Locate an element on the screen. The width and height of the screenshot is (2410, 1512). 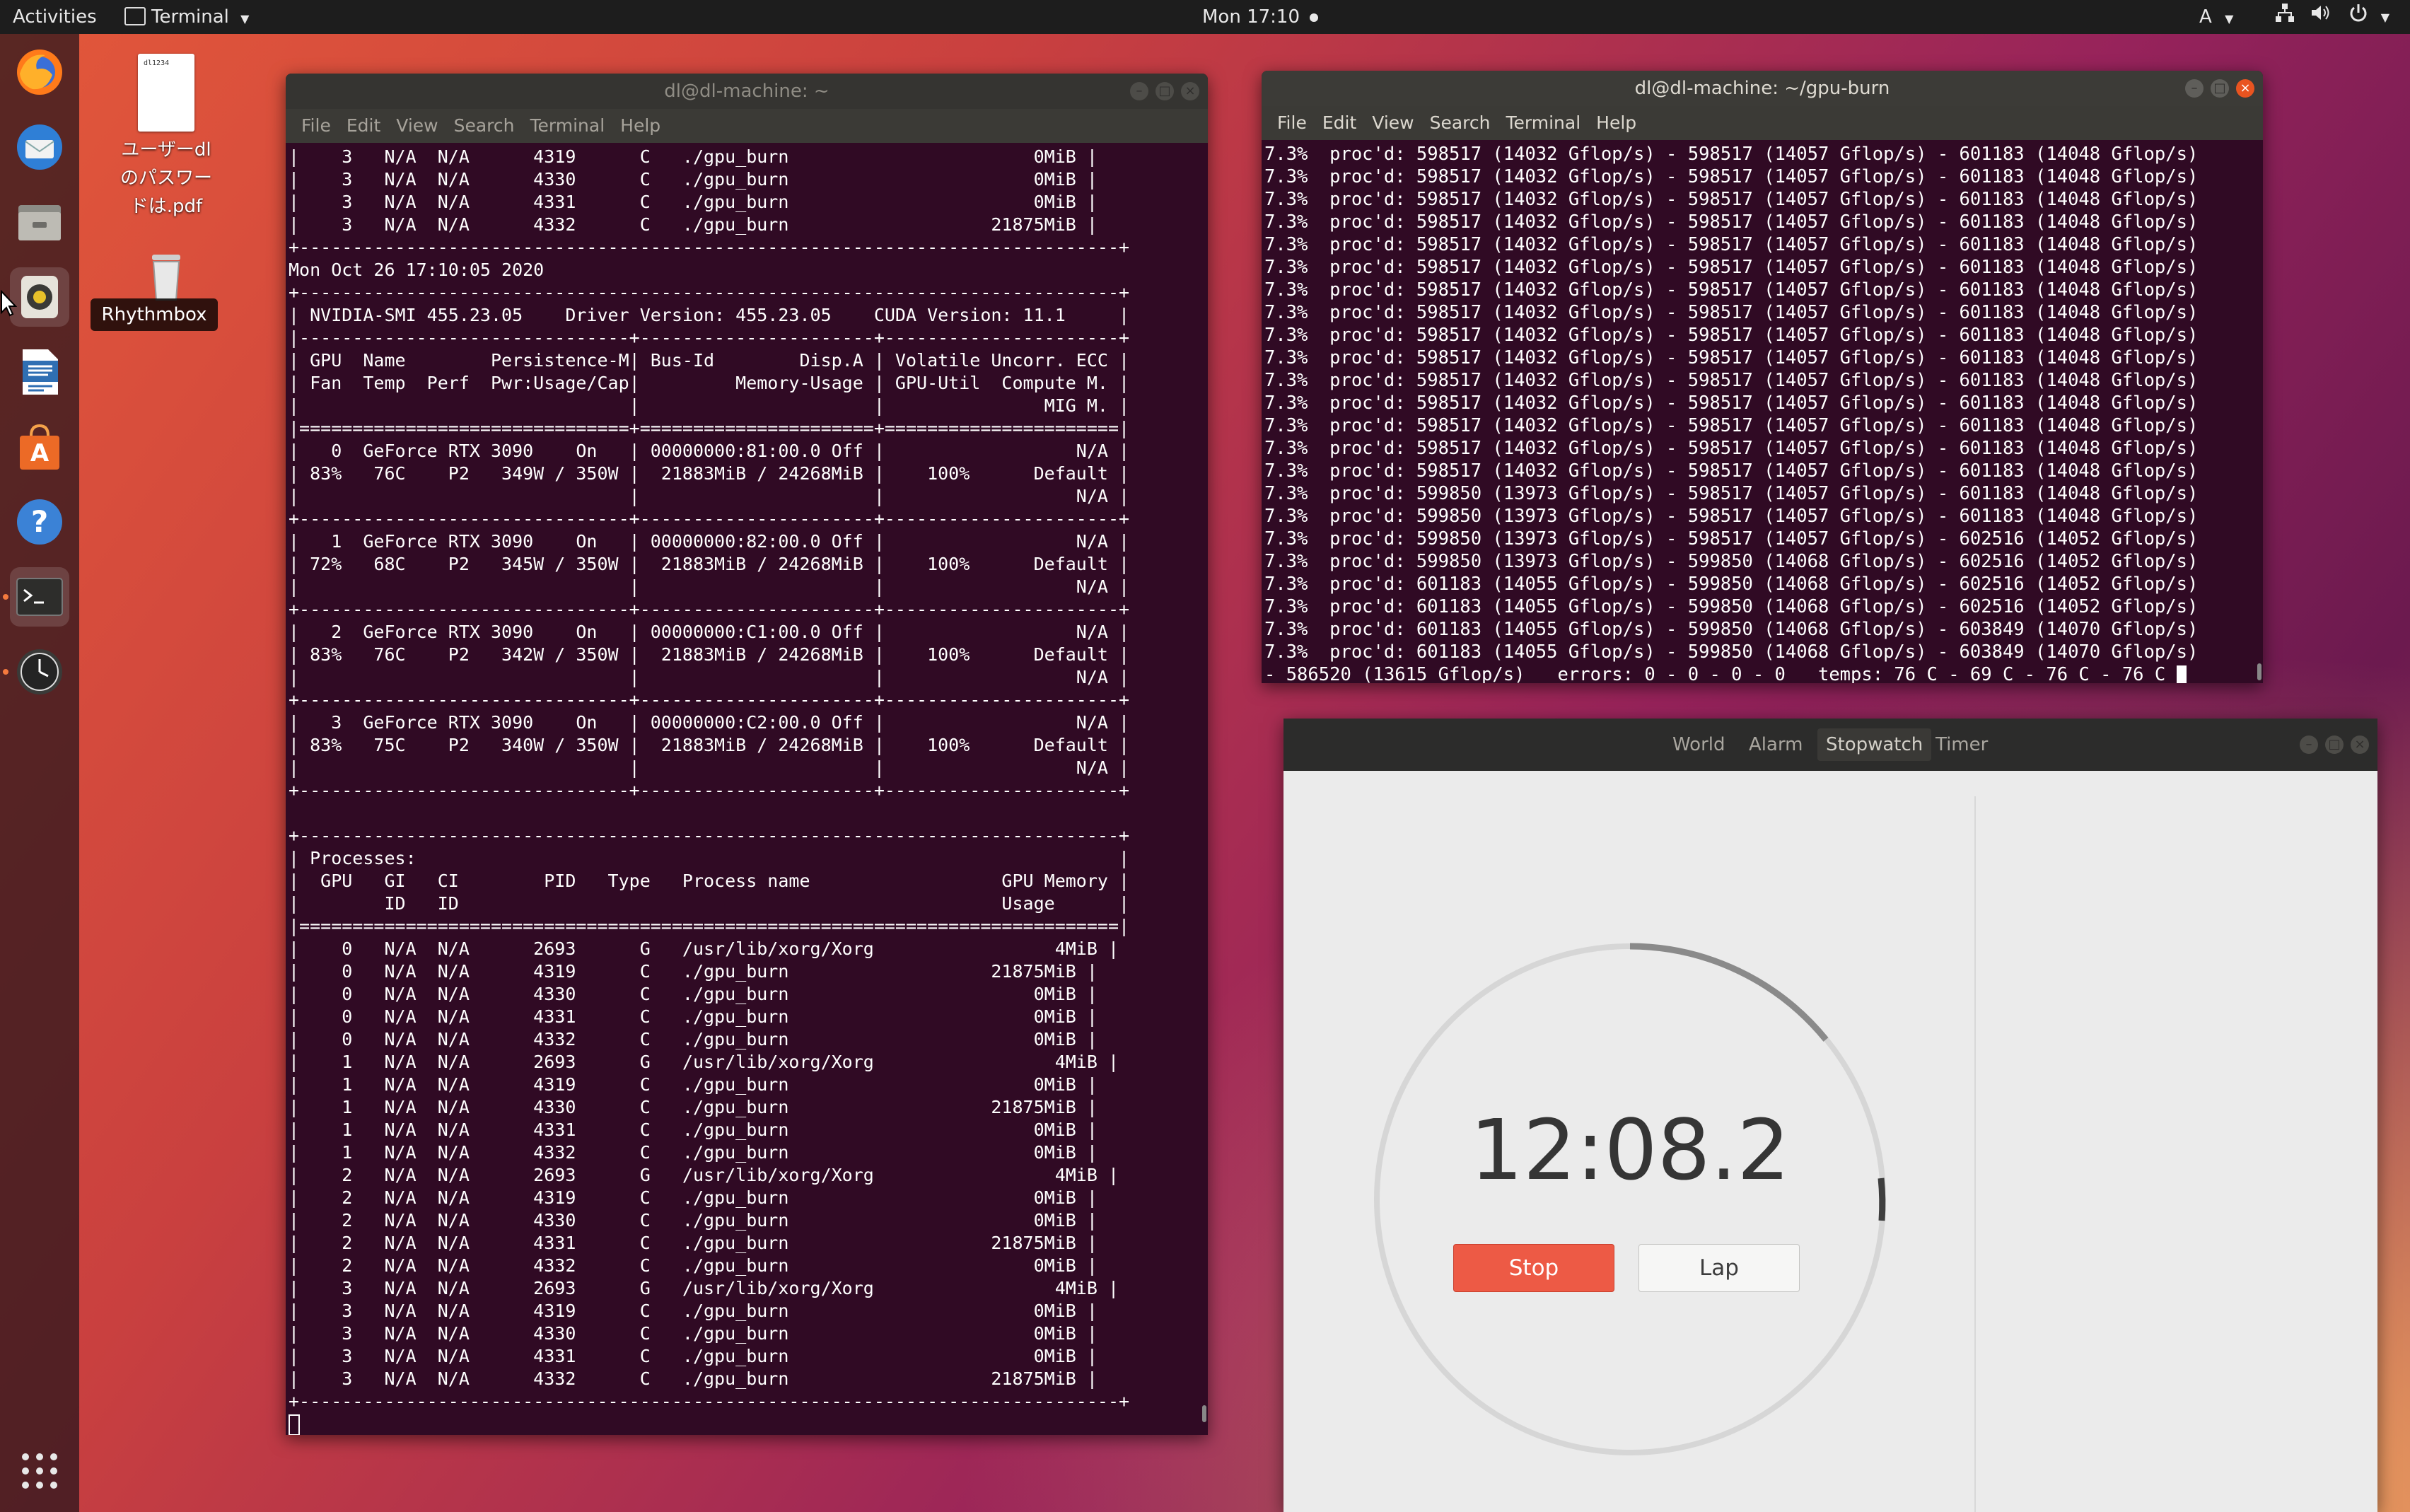
file-thumbnail-text: dl1234 is located at coordinates (157, 63).